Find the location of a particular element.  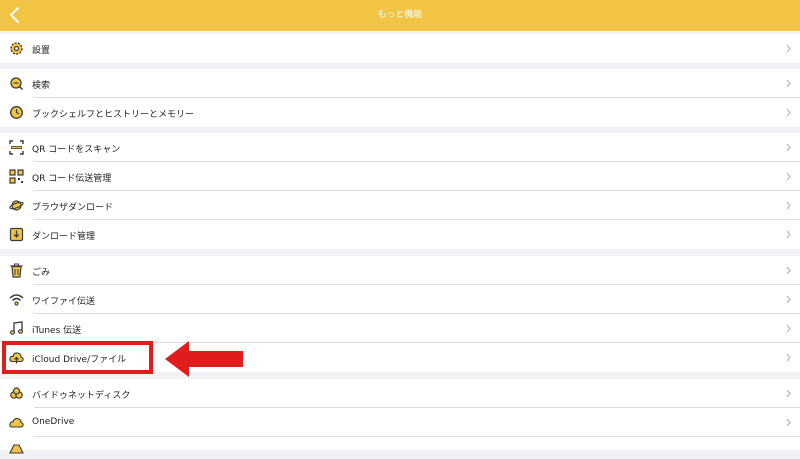

menu-item-qr-scan: QR コードをスキャン is located at coordinates (400, 147).